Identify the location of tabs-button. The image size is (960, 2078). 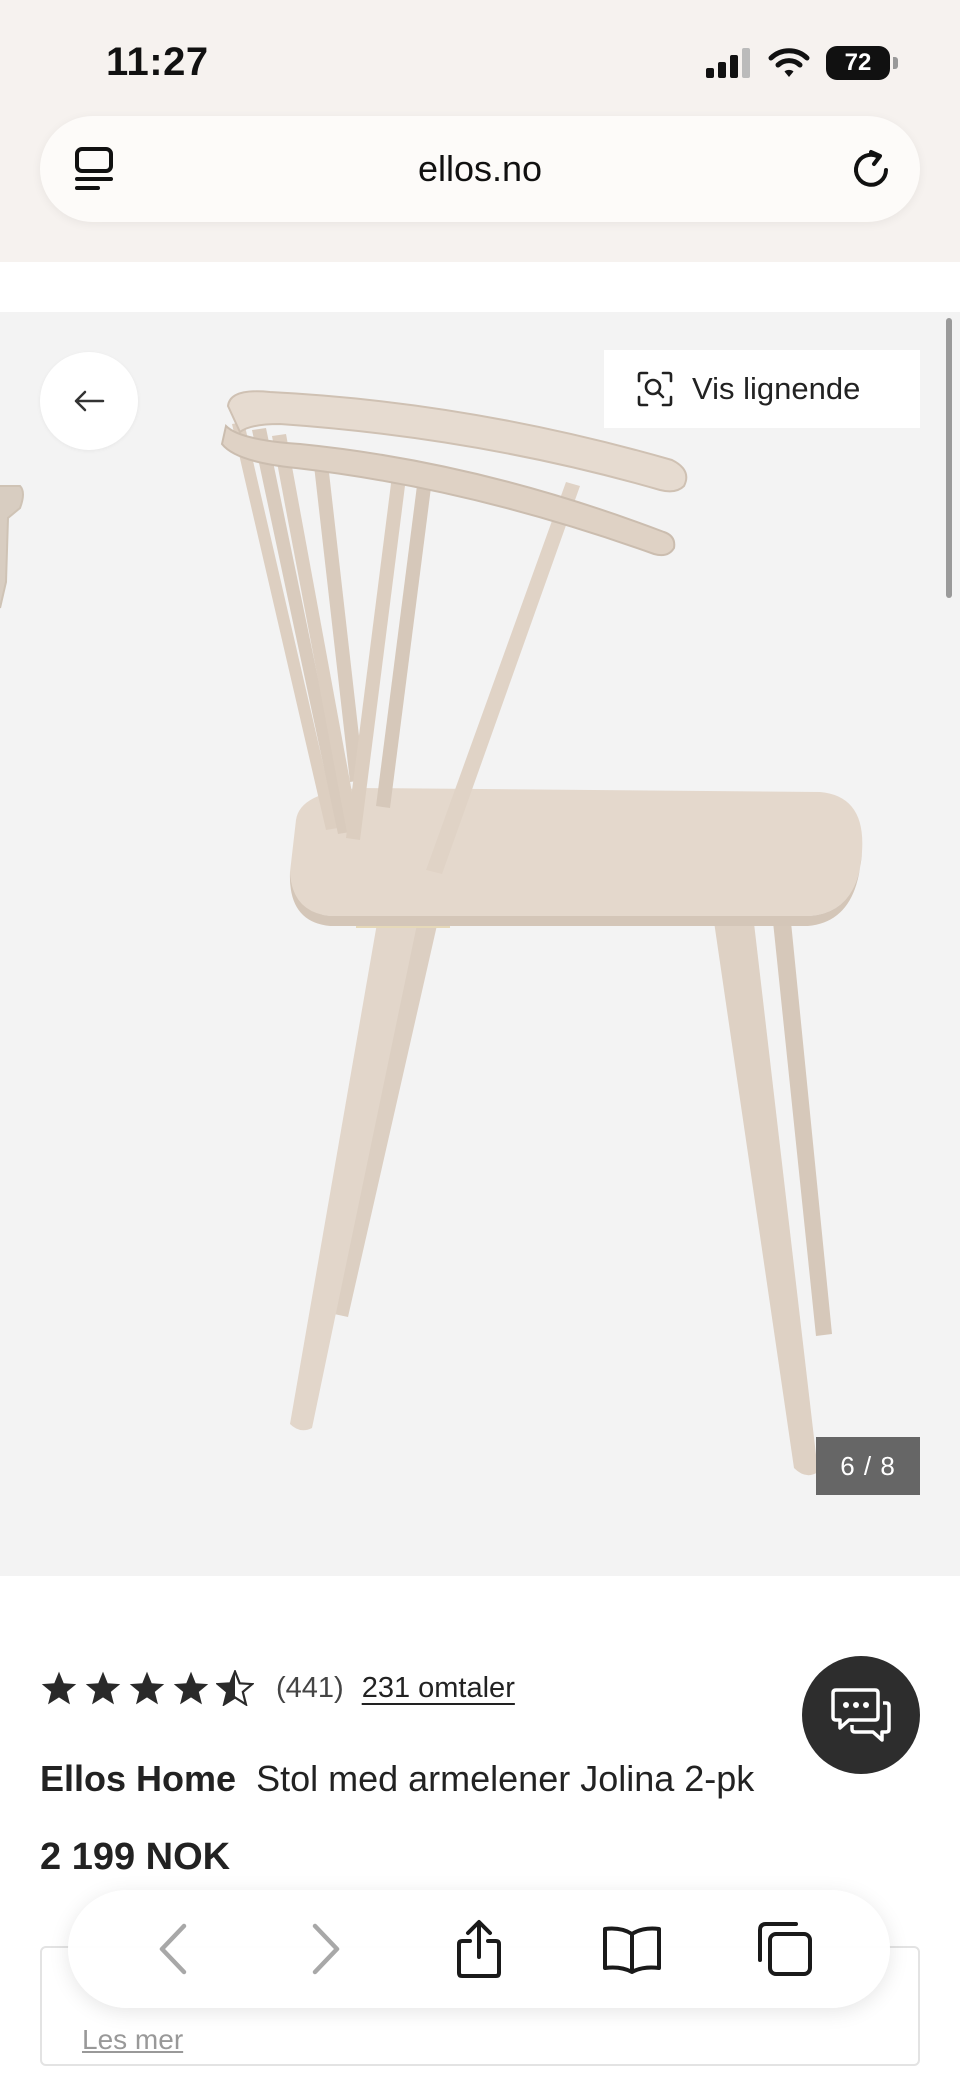
(785, 1949).